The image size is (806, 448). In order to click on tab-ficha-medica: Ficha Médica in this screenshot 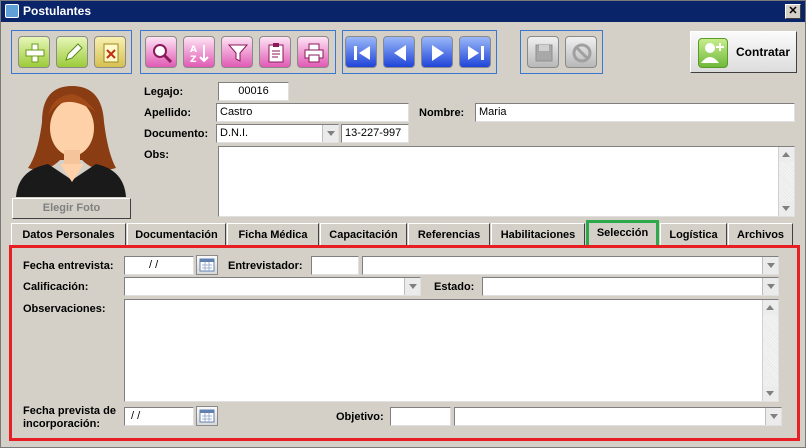, I will do `click(273, 234)`.